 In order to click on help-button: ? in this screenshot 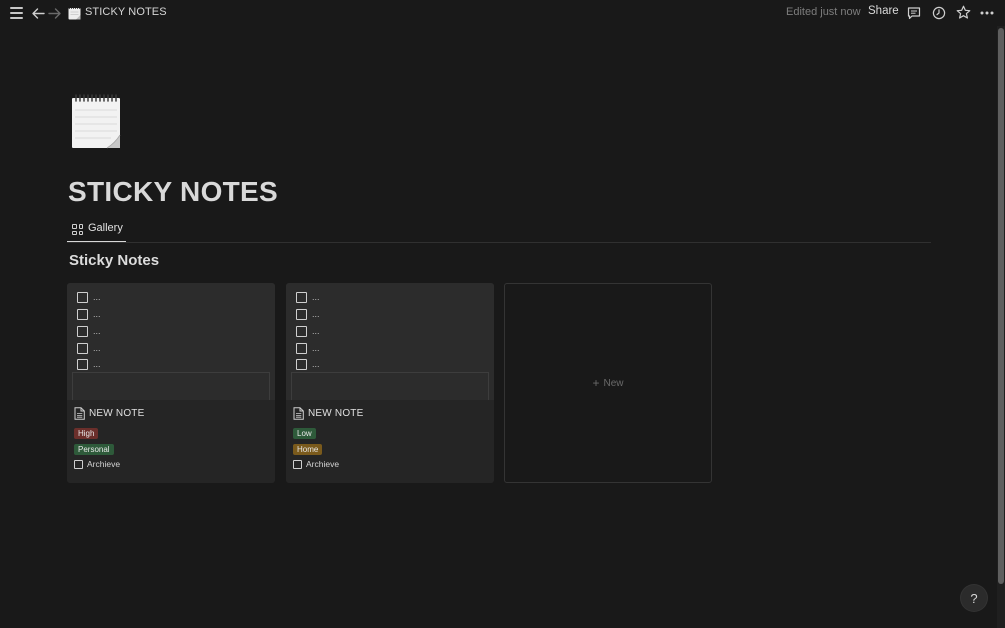, I will do `click(974, 598)`.